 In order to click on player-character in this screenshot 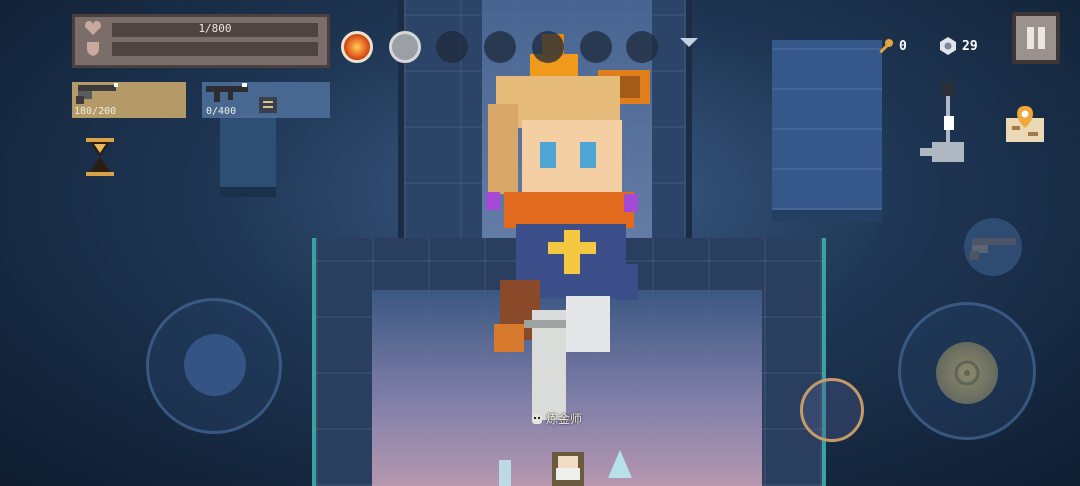, I will do `click(568, 227)`.